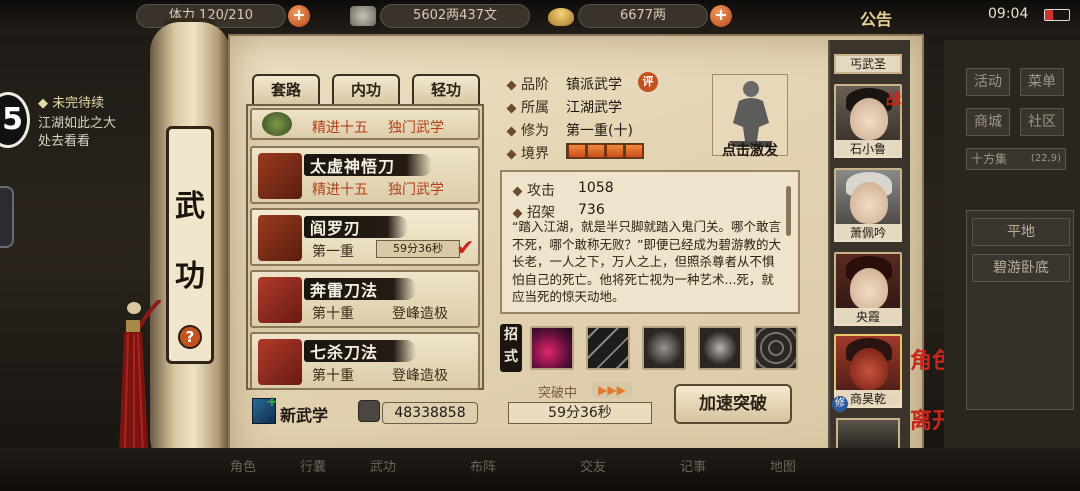  I want to click on nav-journal-label: 记事, so click(693, 467).